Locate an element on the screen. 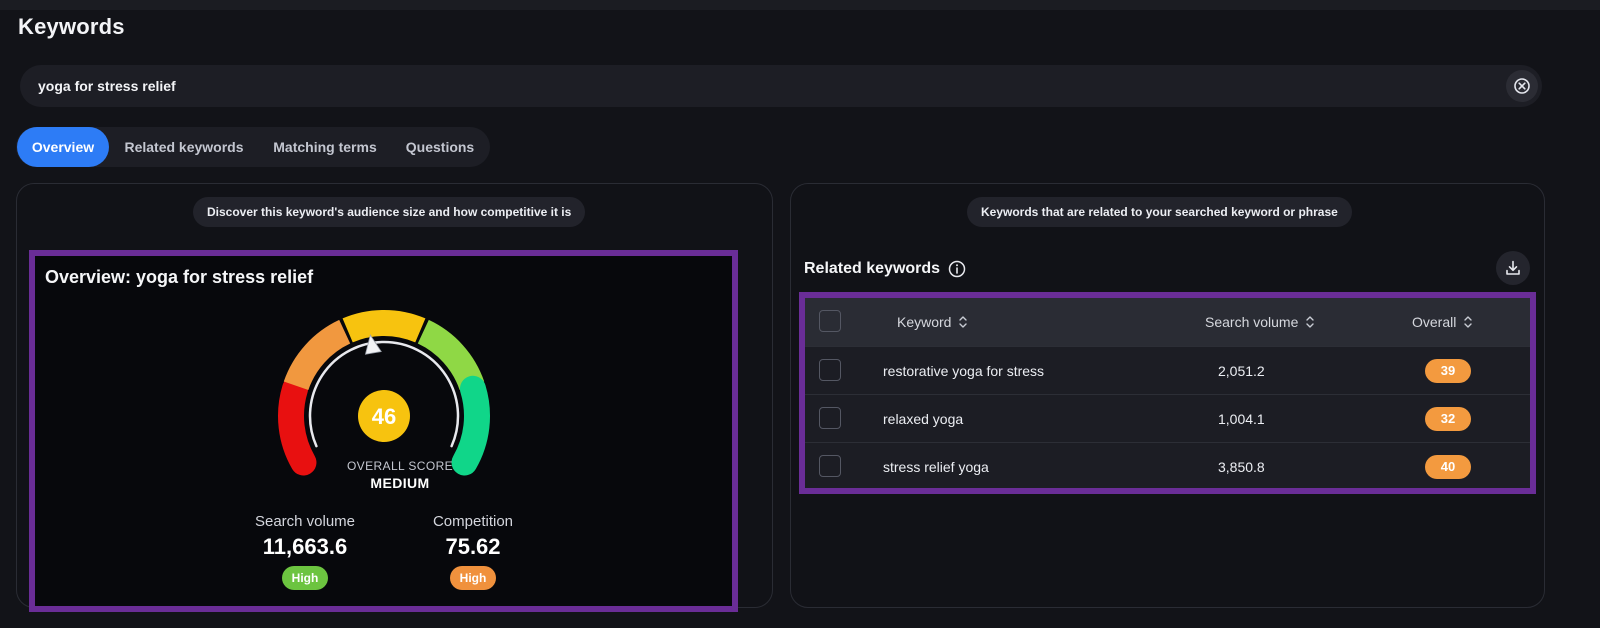 This screenshot has height=628, width=1600. column-overall: Overall is located at coordinates (1443, 322).